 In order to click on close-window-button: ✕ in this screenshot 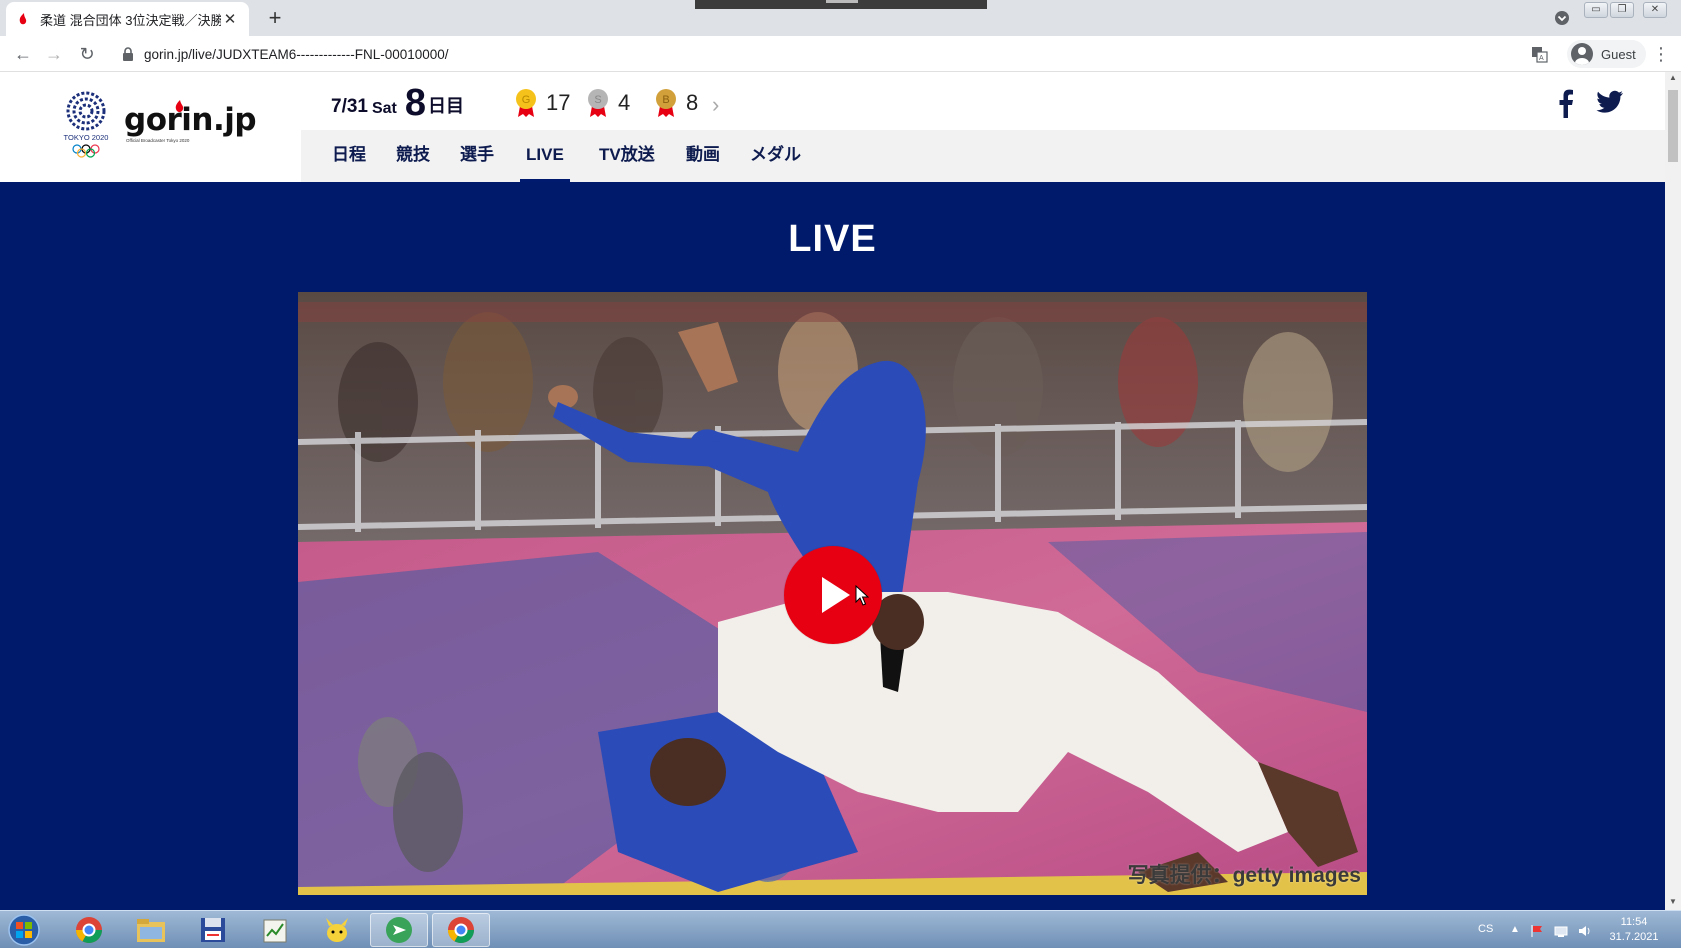, I will do `click(1655, 10)`.